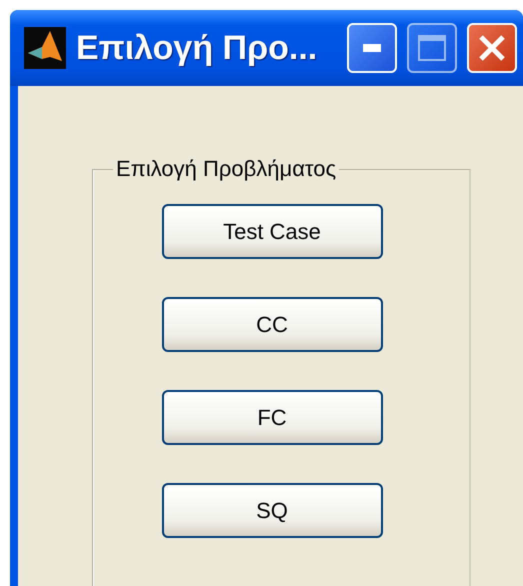 The height and width of the screenshot is (586, 523). What do you see at coordinates (272, 324) in the screenshot?
I see `problem-button: CC` at bounding box center [272, 324].